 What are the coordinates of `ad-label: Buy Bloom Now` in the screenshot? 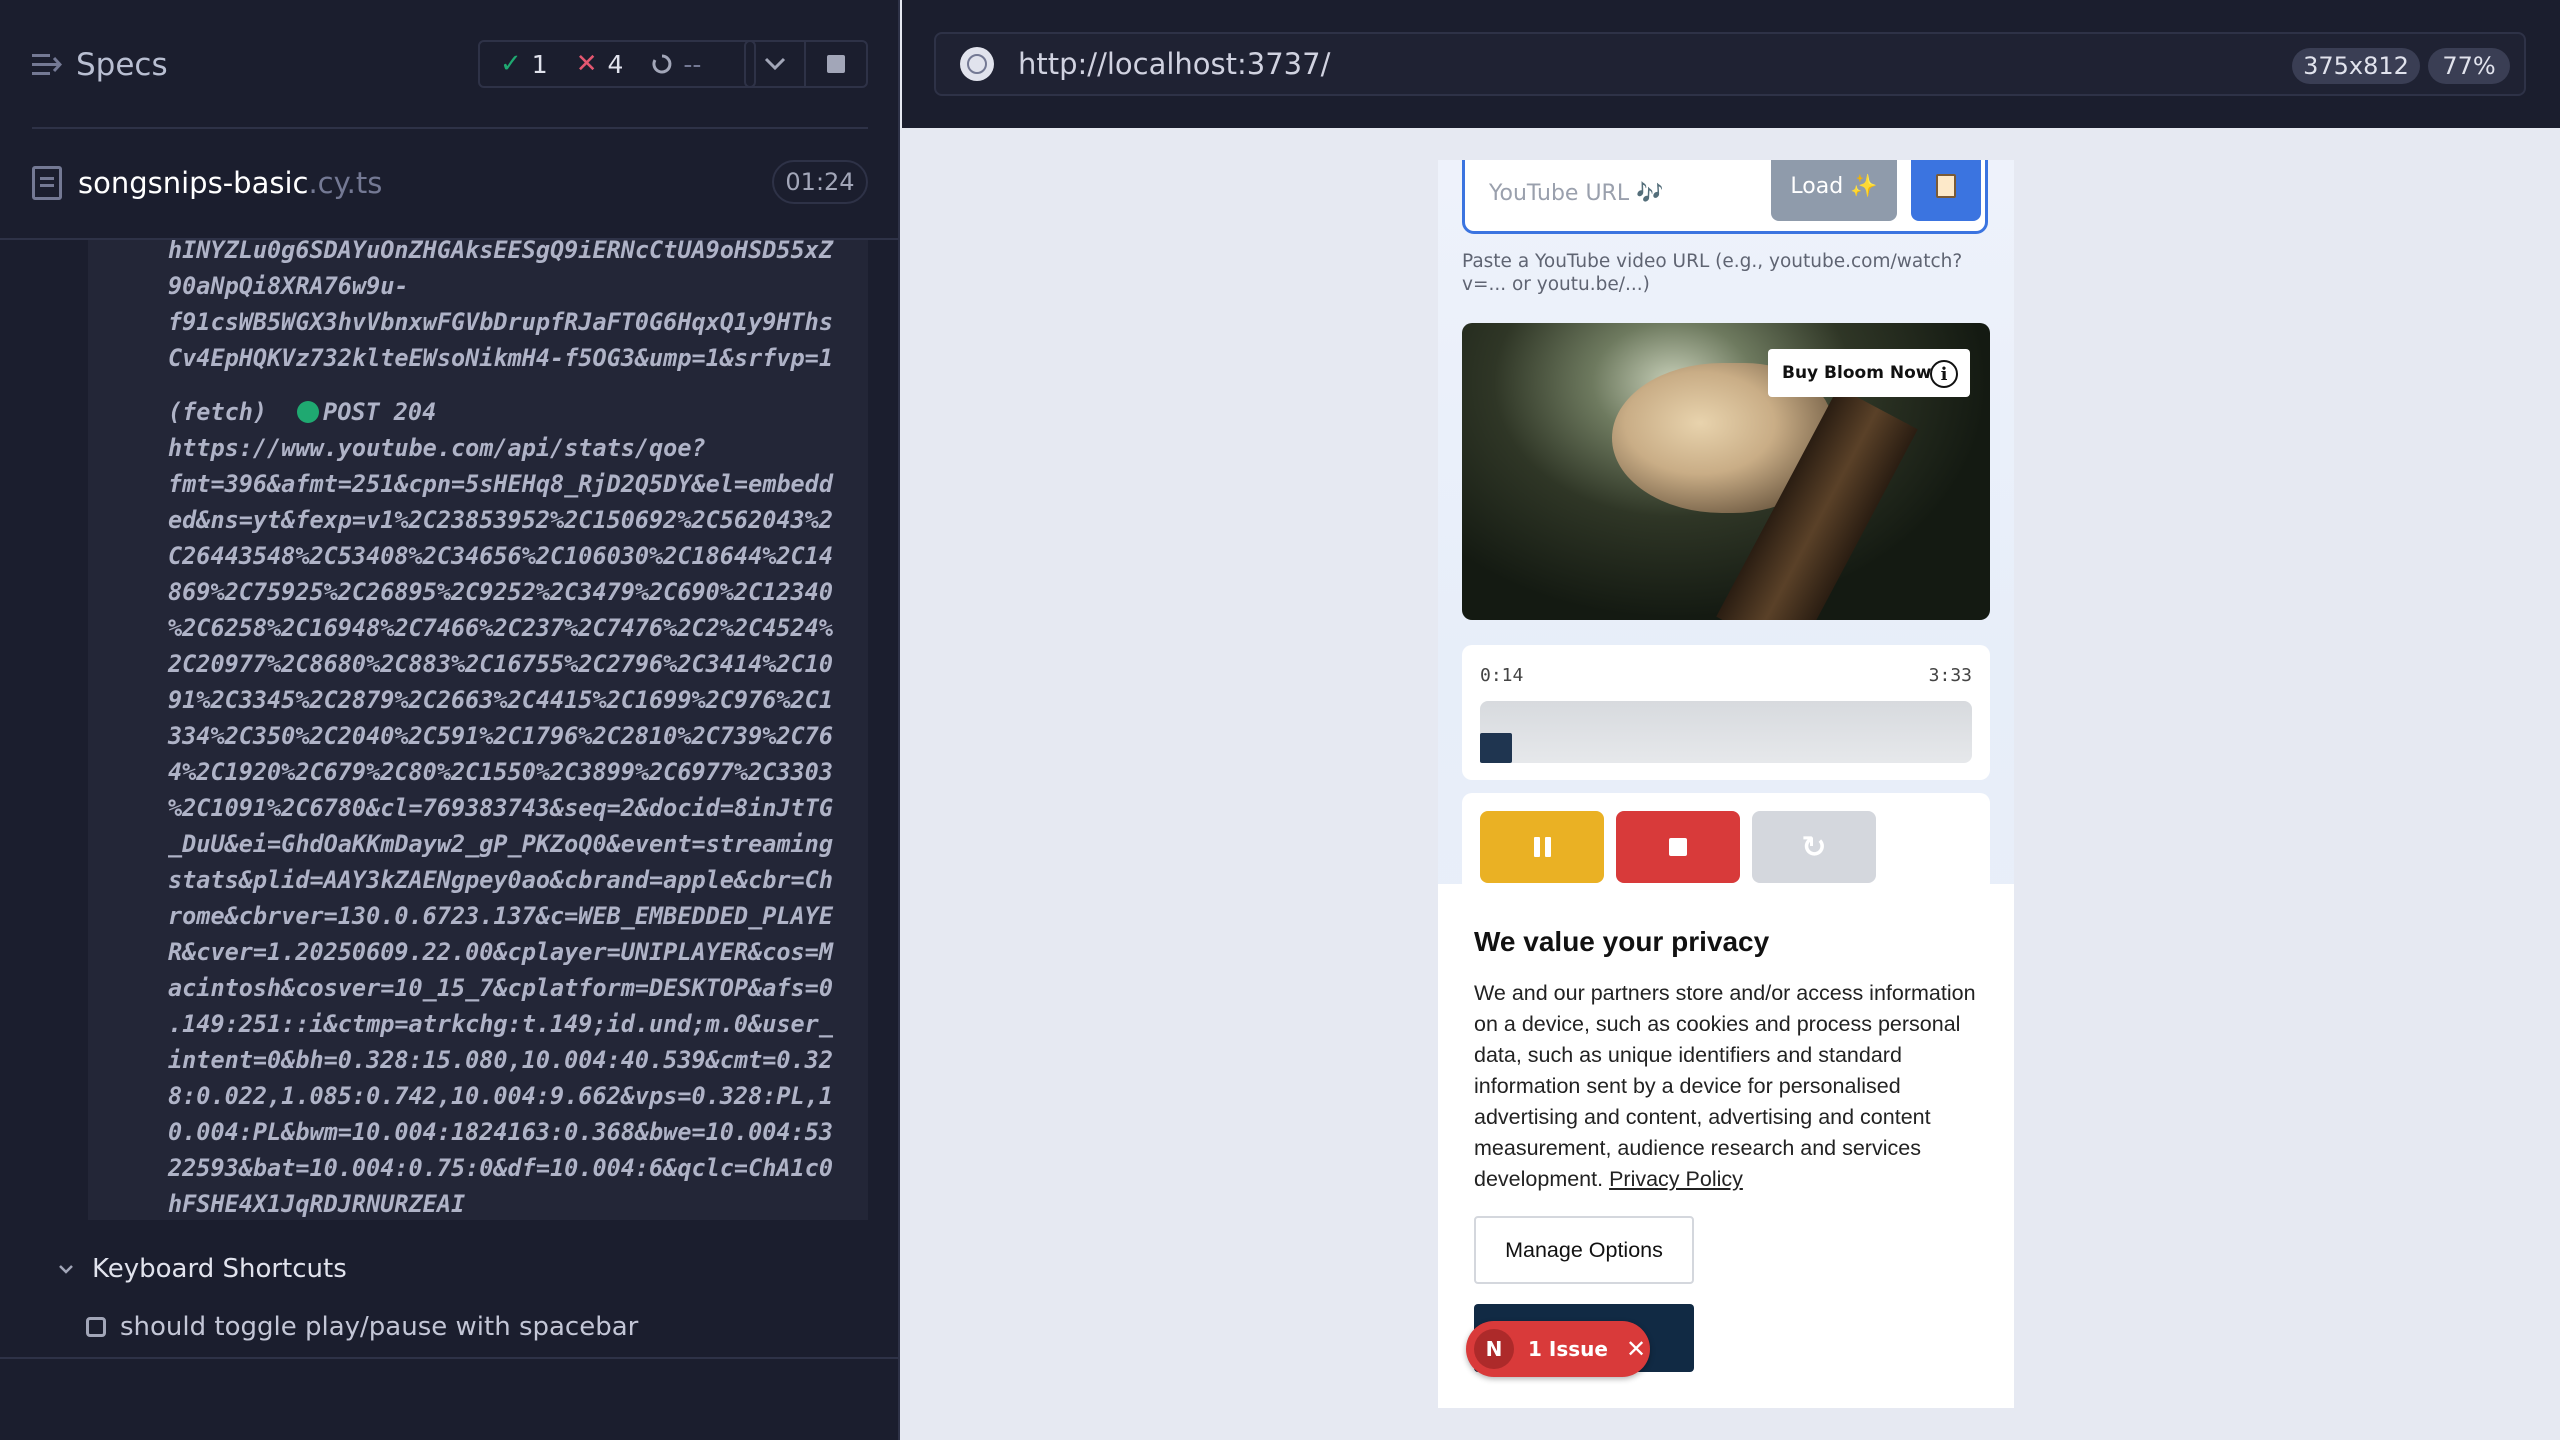 It's located at (1857, 373).